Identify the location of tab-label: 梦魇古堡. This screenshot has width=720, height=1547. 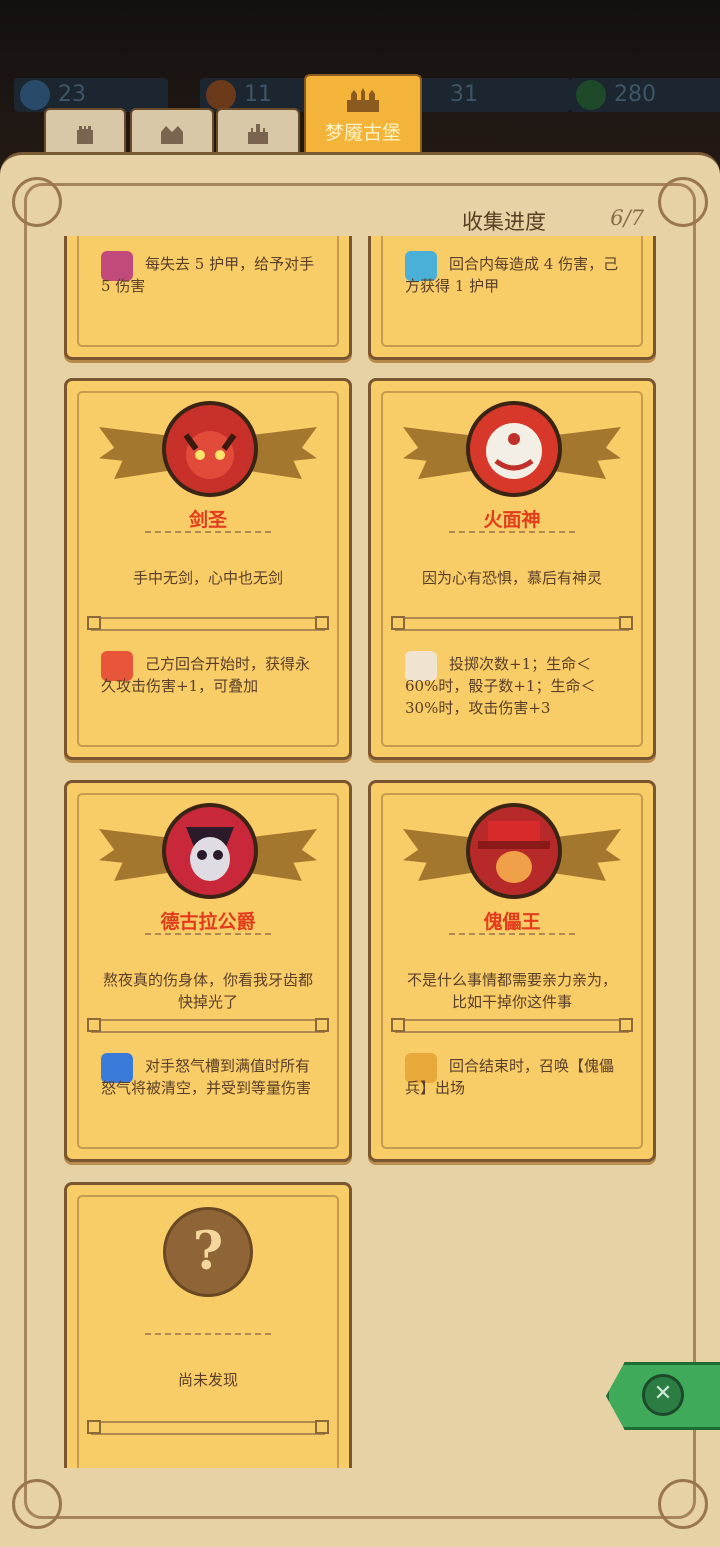
(362, 133).